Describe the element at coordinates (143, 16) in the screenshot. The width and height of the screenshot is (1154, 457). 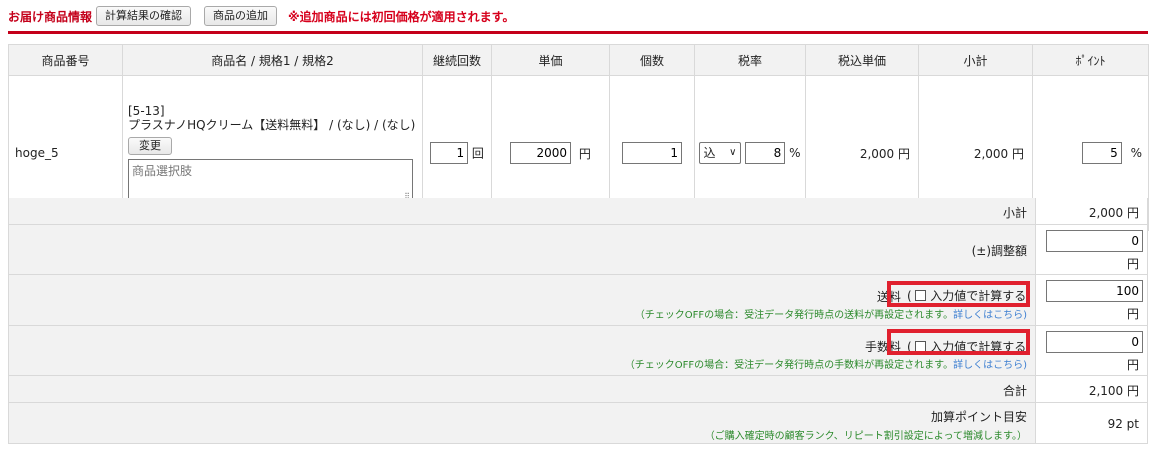
I see `confirm-calc-button: 計算結果の確認` at that location.